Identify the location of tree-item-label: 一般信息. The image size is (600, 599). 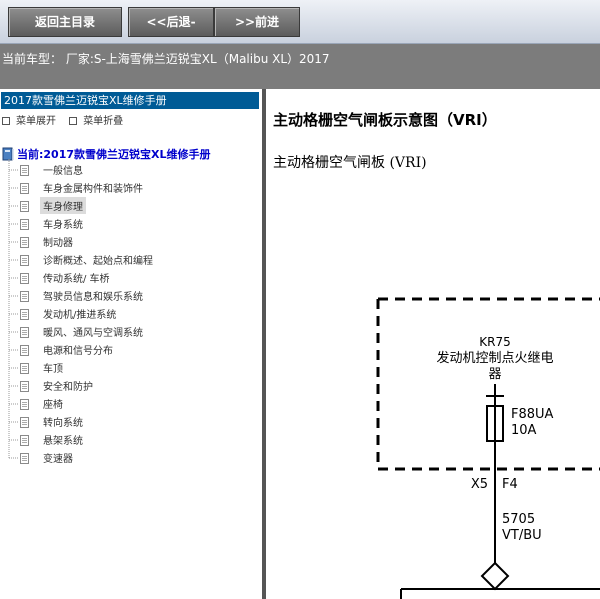
(63, 171).